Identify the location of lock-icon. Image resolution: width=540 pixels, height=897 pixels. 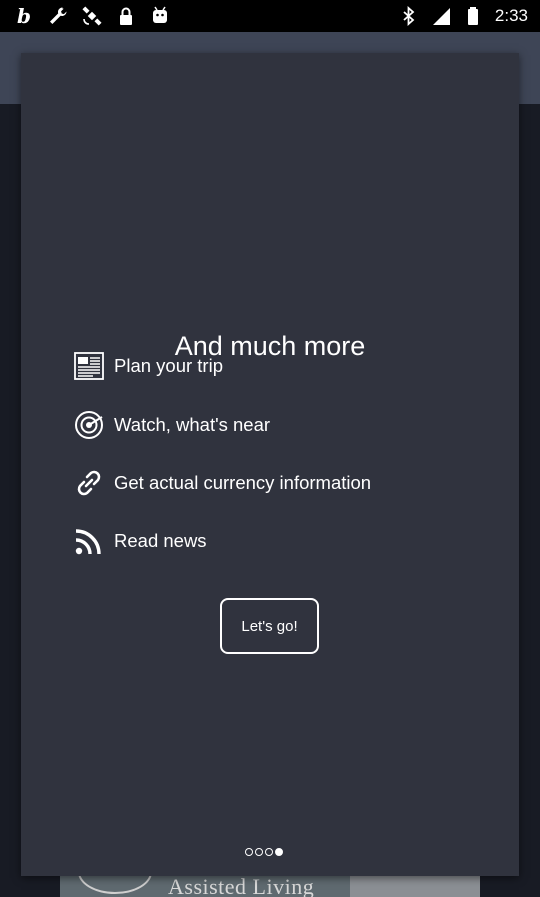
(126, 16).